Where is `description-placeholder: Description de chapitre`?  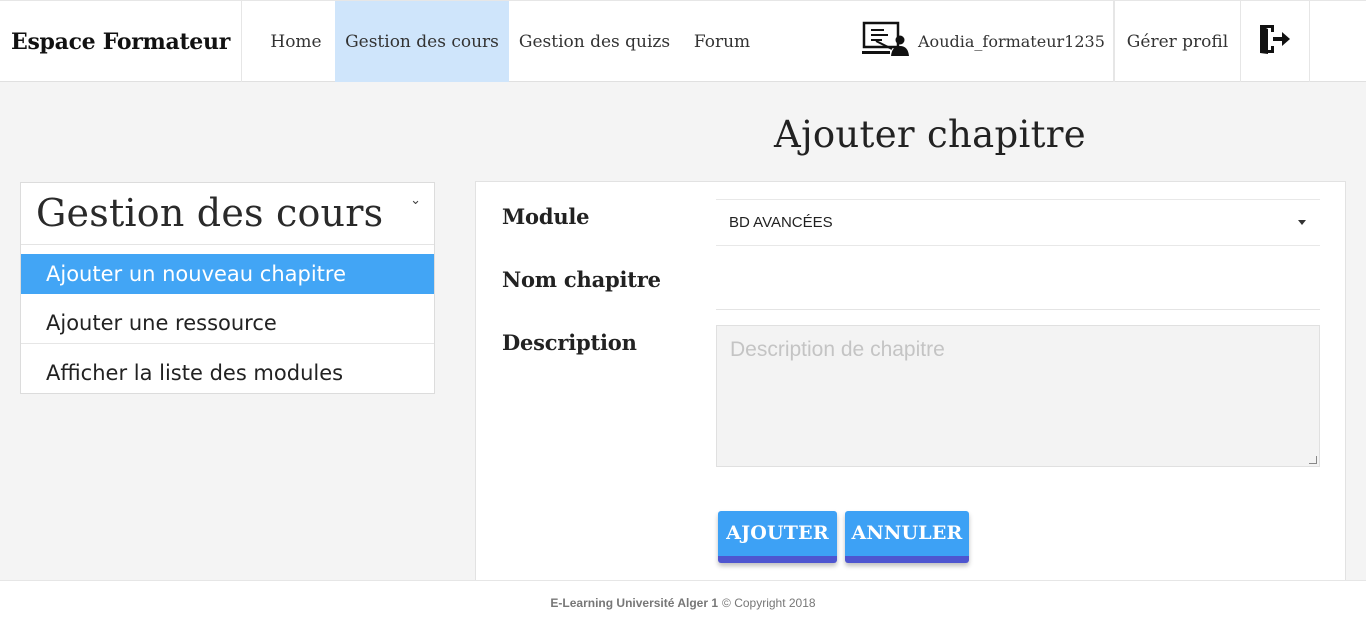
description-placeholder: Description de chapitre is located at coordinates (837, 349).